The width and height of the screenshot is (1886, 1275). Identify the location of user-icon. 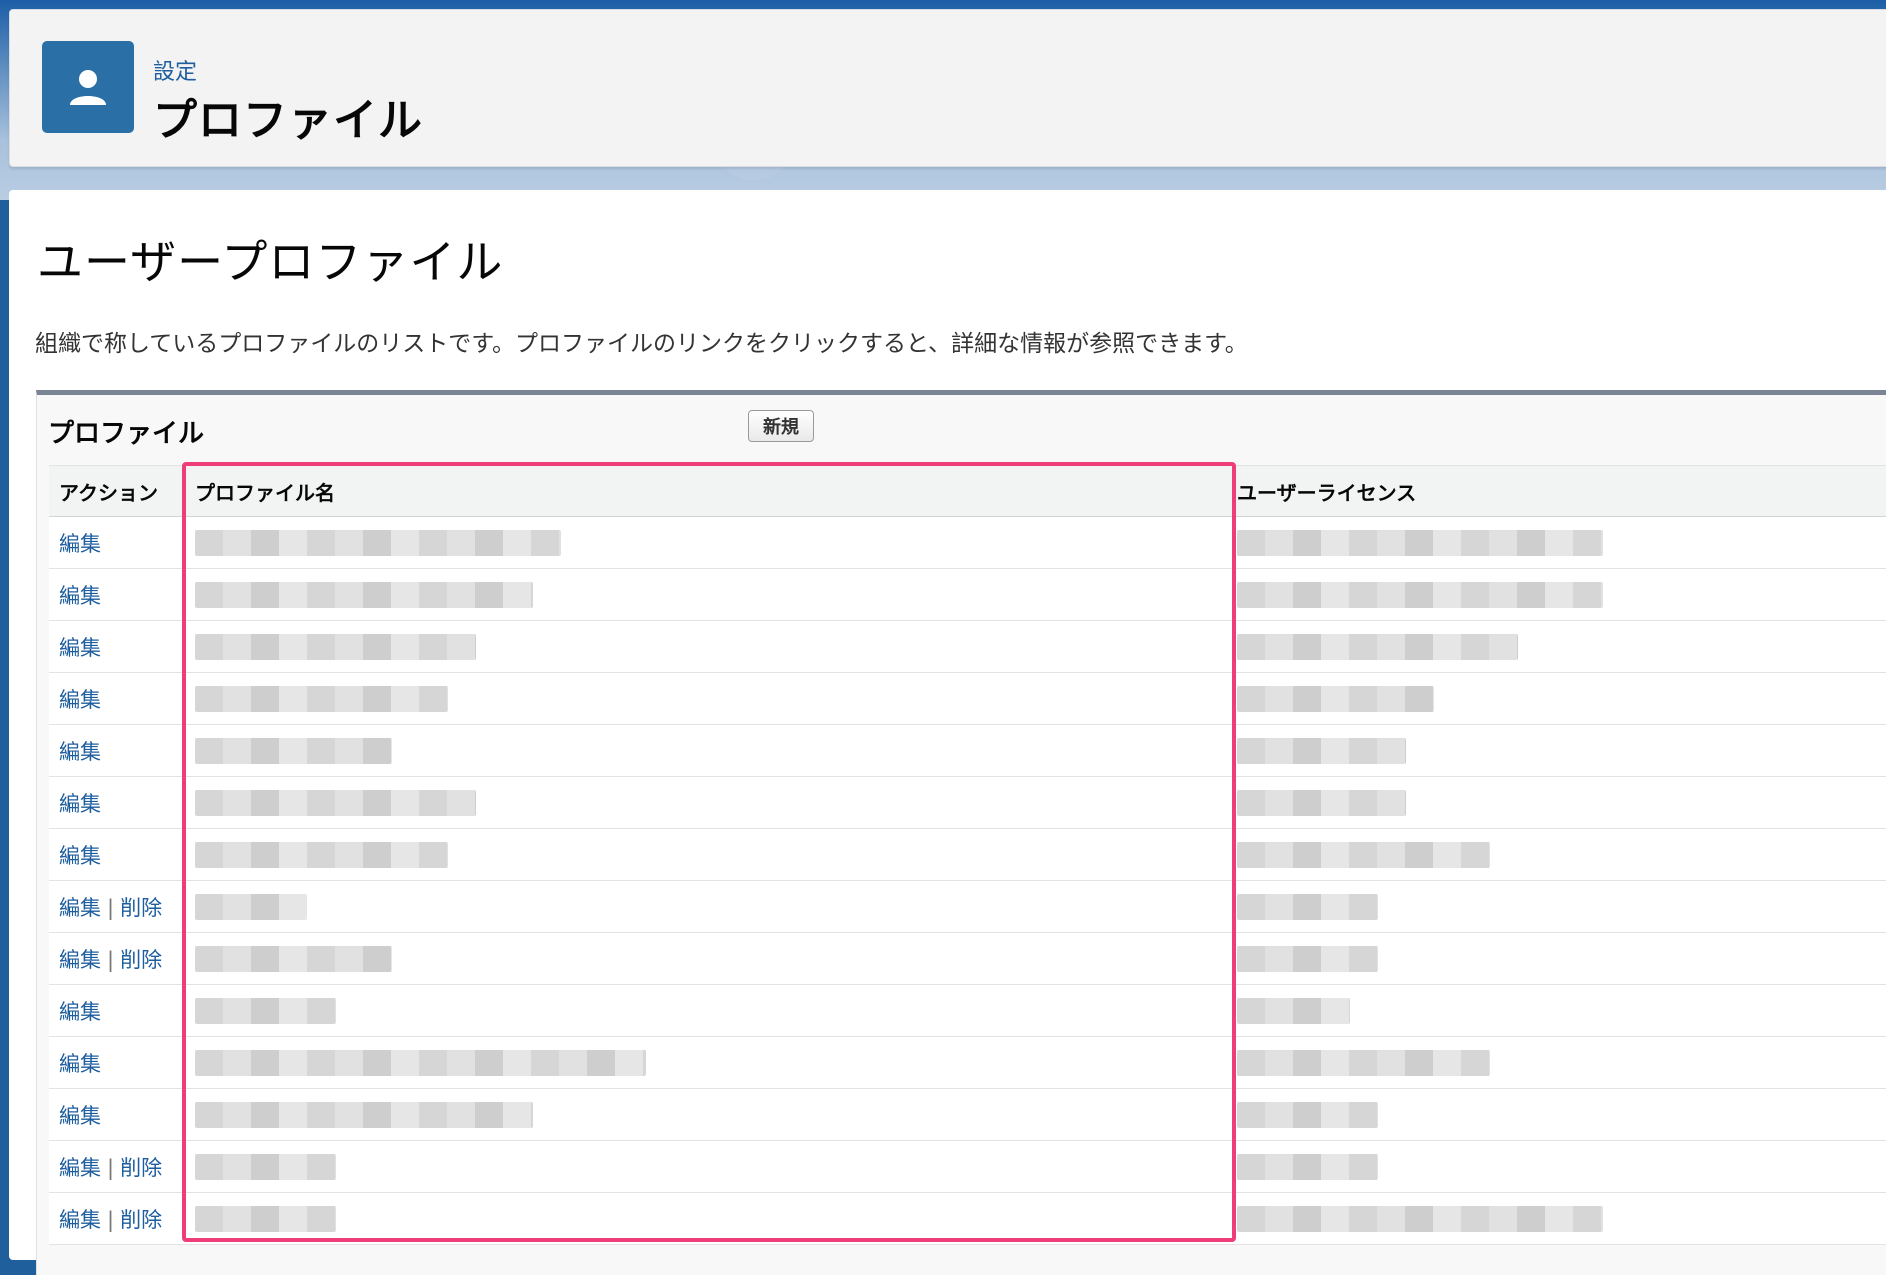
(88, 87).